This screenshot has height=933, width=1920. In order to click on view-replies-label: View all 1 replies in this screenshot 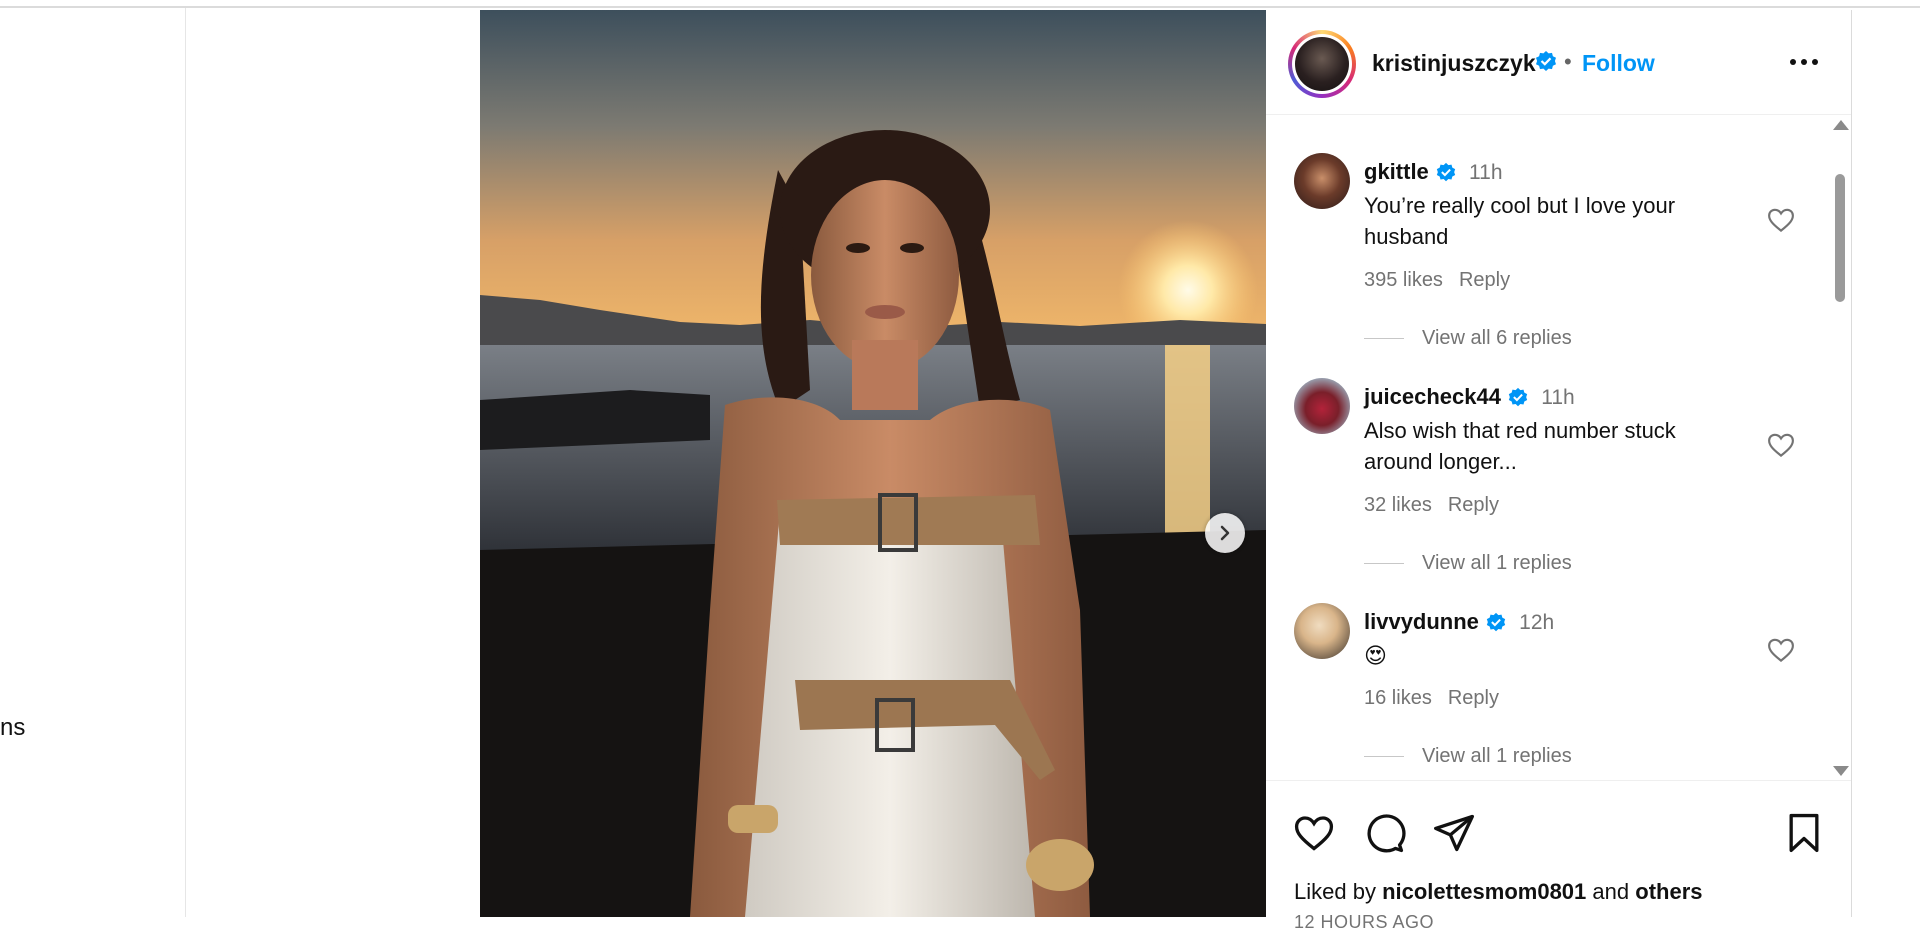, I will do `click(1497, 756)`.